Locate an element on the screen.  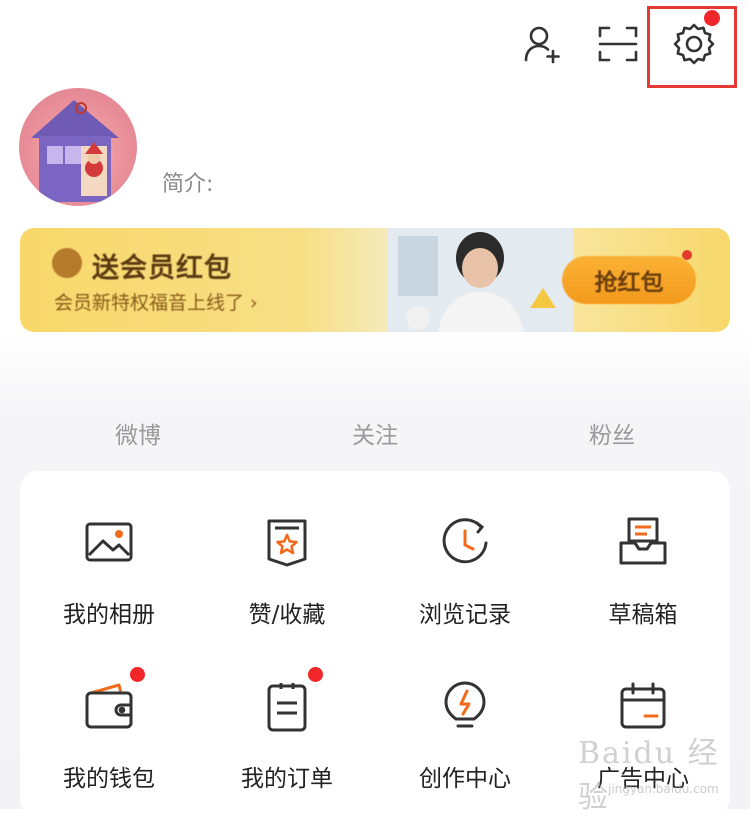
order-list-icon is located at coordinates (291, 701).